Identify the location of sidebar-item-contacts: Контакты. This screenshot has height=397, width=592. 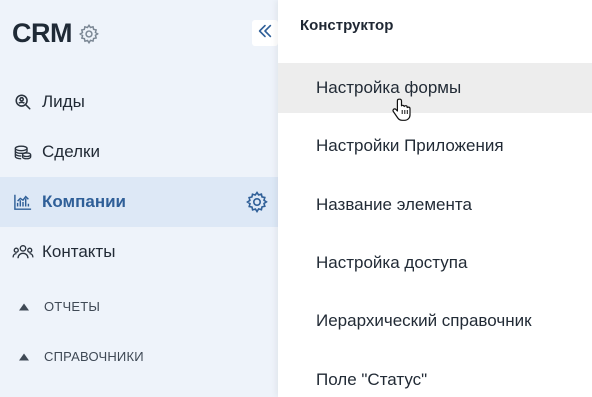
(139, 252).